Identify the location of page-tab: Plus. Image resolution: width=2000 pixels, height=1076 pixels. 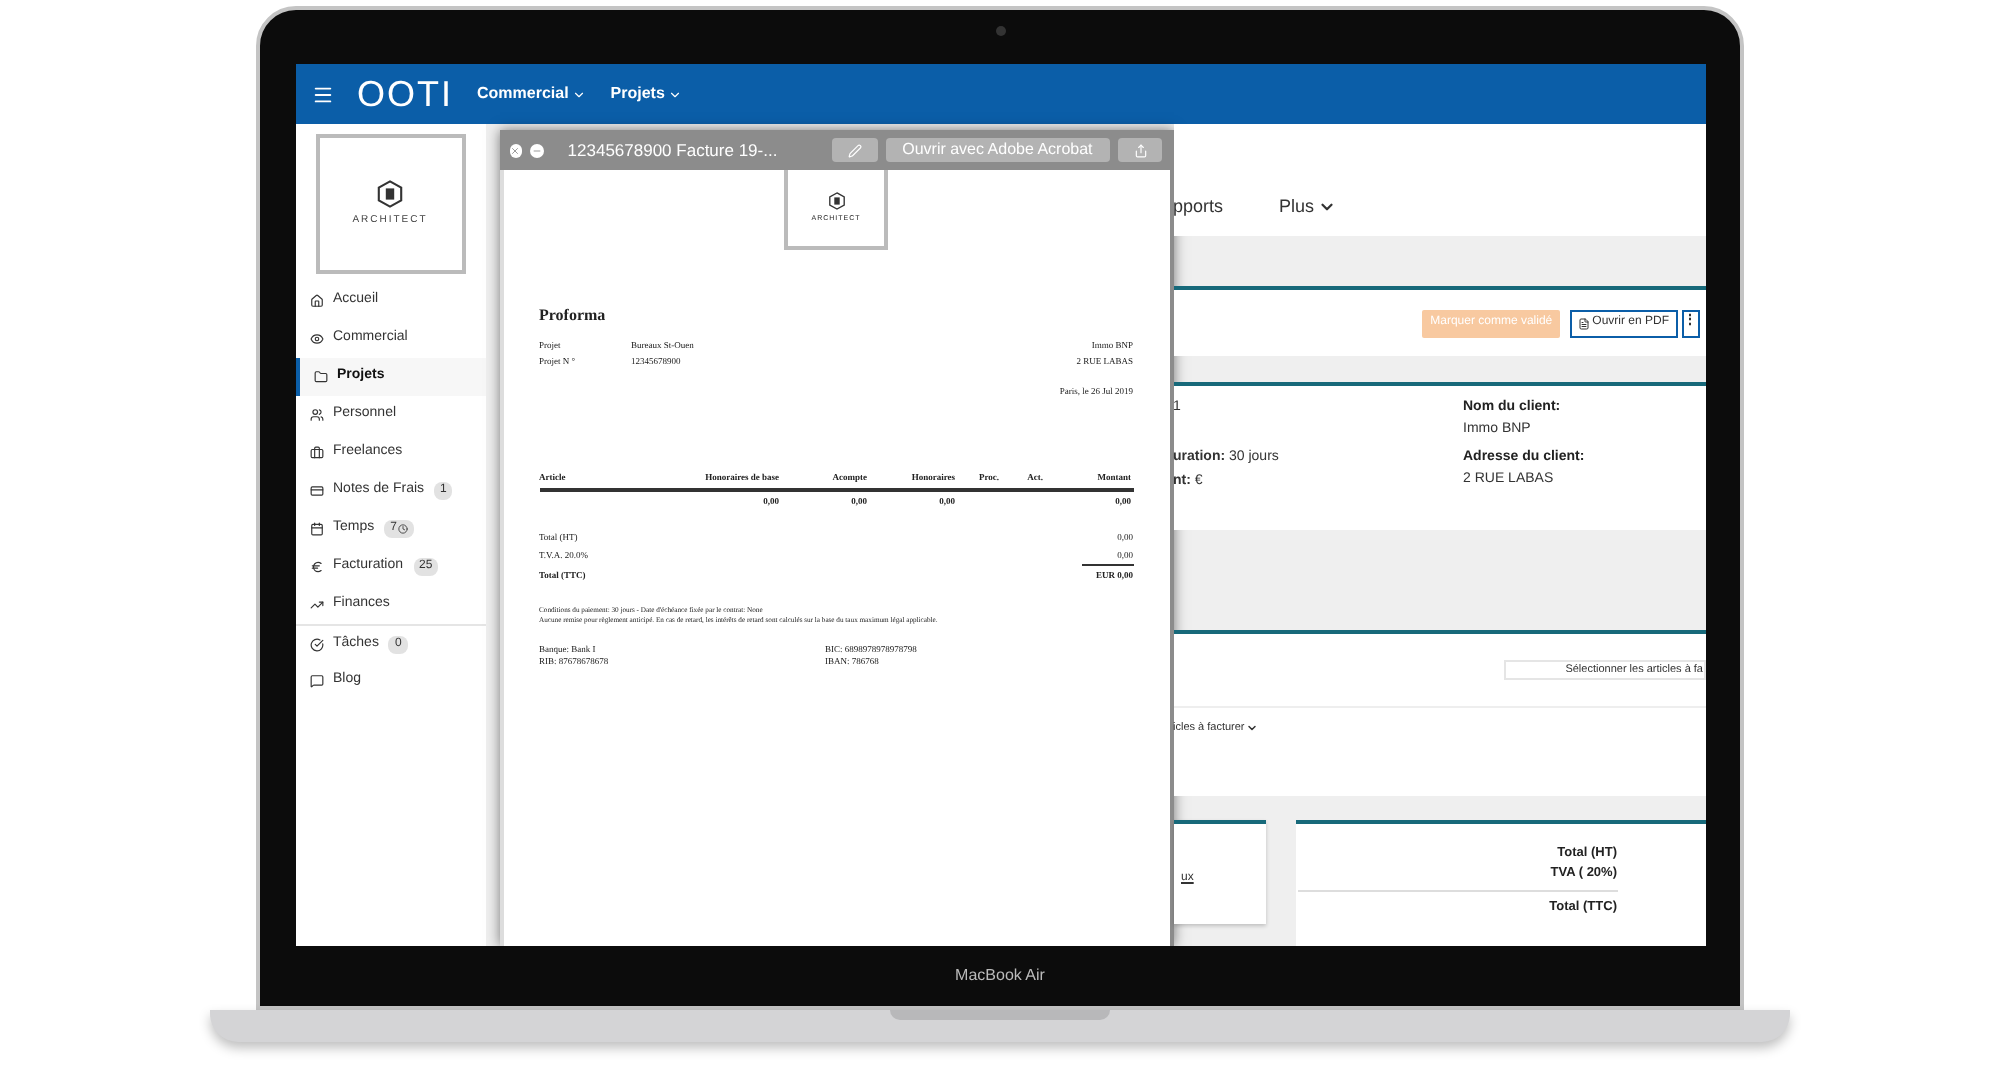
(1308, 206).